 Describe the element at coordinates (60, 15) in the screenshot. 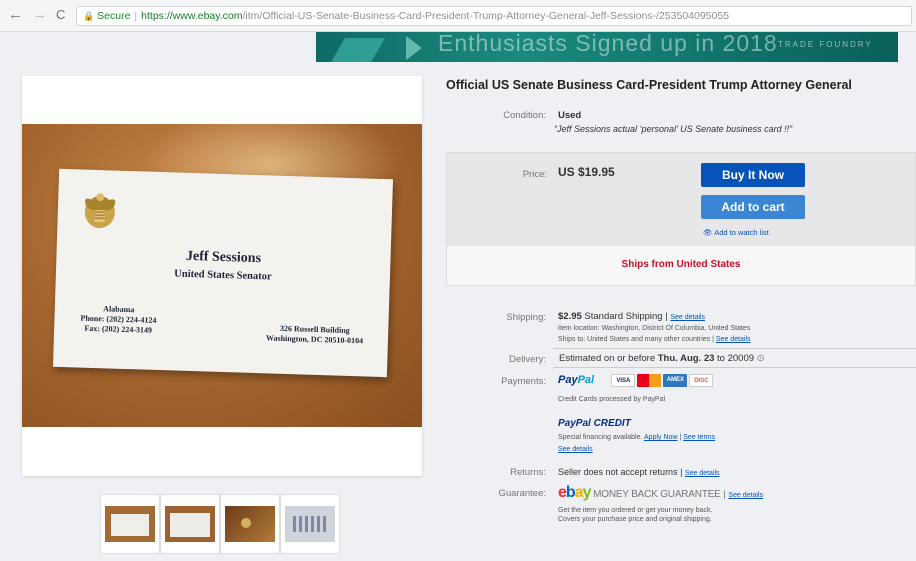

I see `reload-icon: C` at that location.